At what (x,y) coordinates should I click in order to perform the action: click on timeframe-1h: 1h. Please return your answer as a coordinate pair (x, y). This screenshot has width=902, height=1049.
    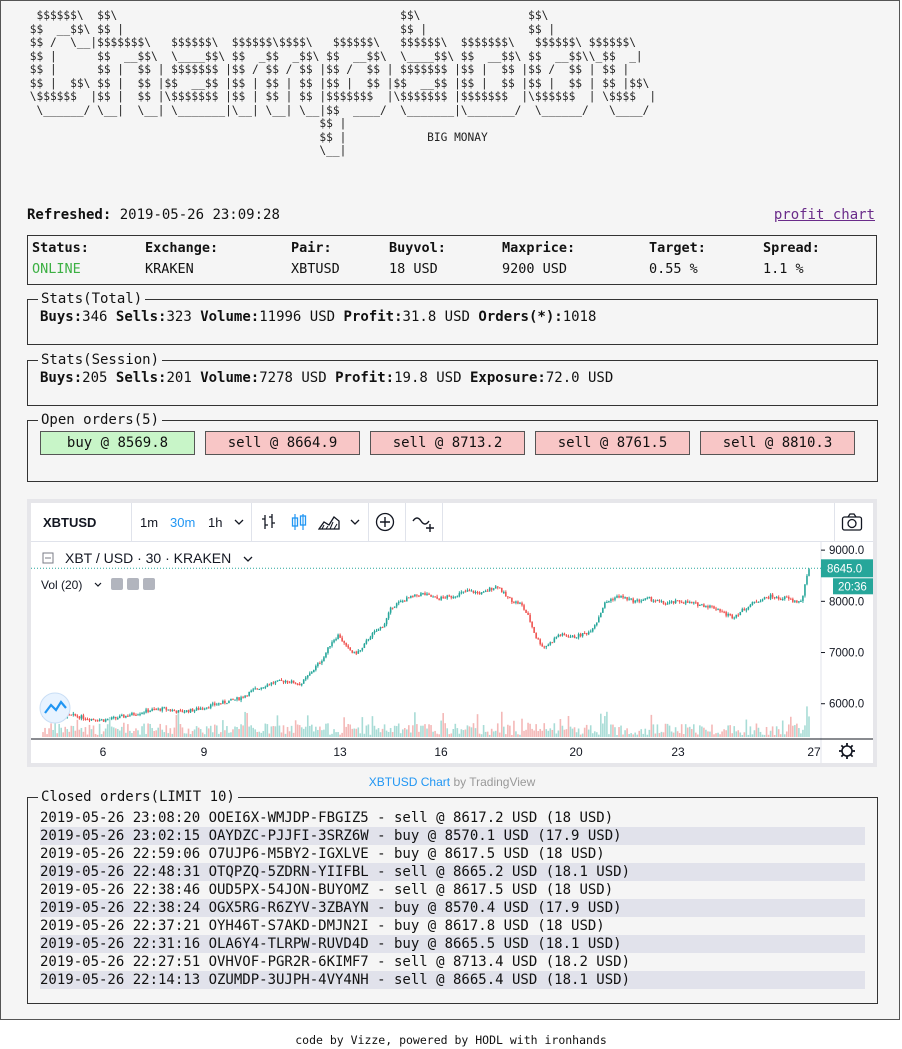
    Looking at the image, I should click on (215, 522).